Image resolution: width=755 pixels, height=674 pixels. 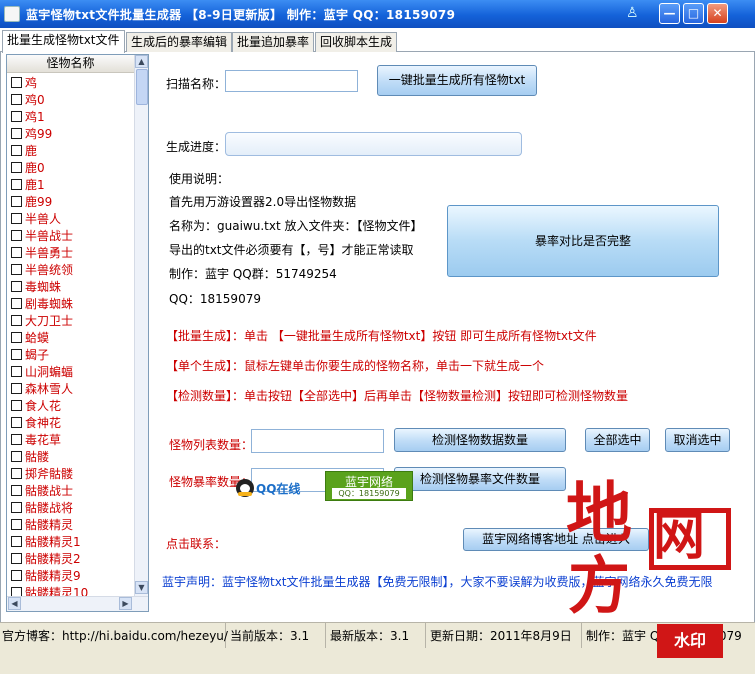 I want to click on list-item: 半兽人, so click(x=70, y=218).